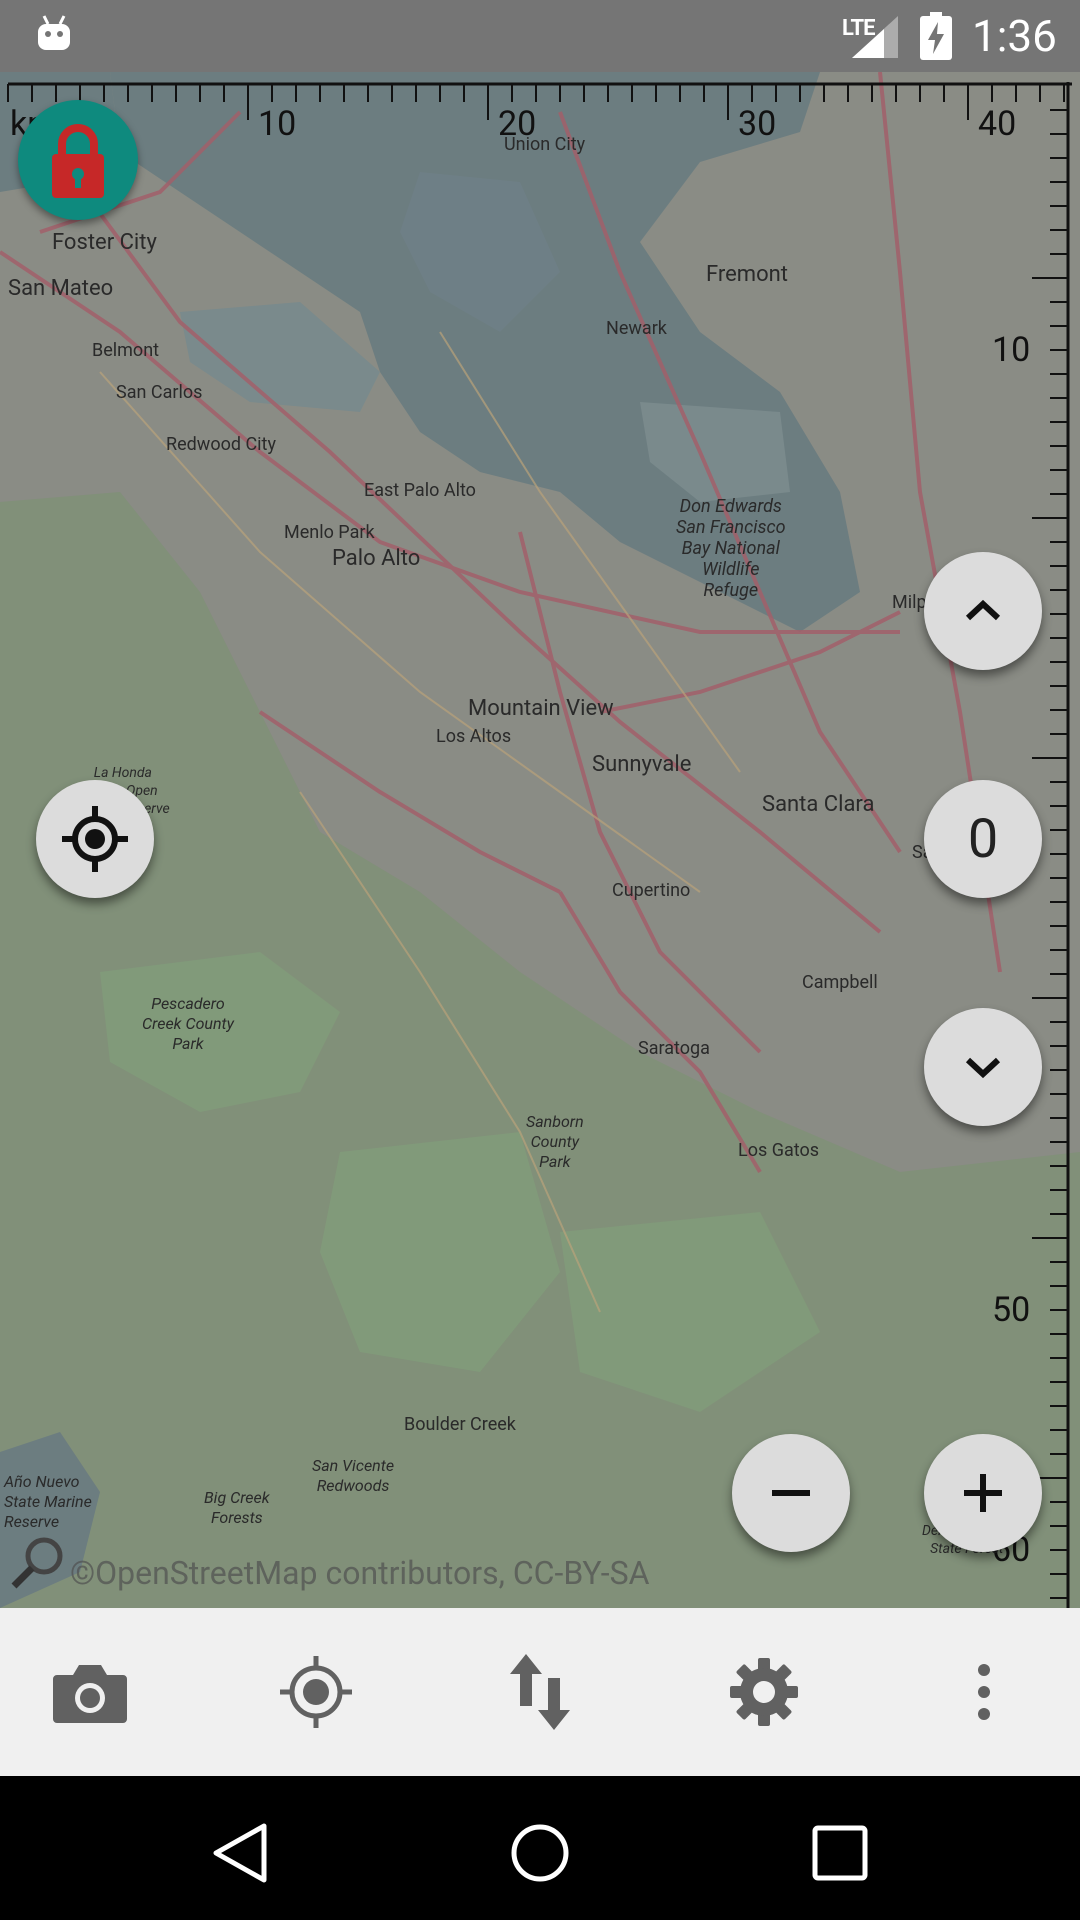  I want to click on recents-icon, so click(840, 1853).